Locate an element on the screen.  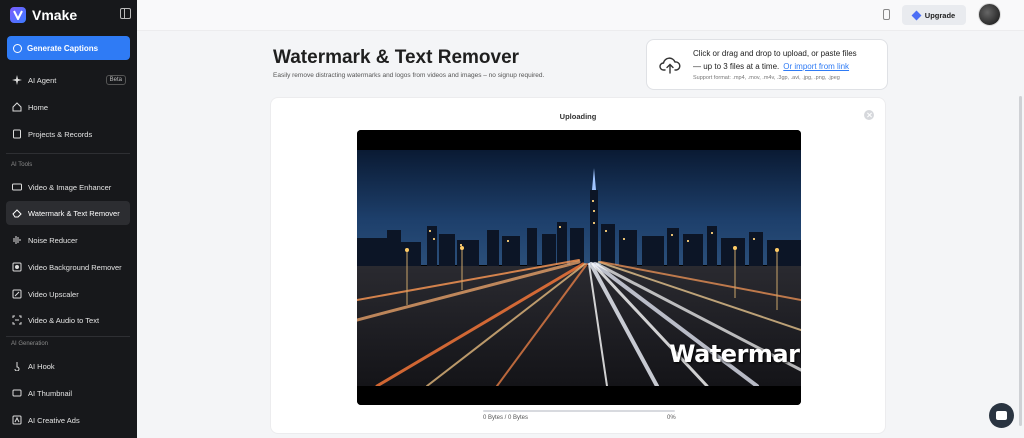
upload-bytes: 0 Bytes / 0 Bytes is located at coordinates (506, 418).